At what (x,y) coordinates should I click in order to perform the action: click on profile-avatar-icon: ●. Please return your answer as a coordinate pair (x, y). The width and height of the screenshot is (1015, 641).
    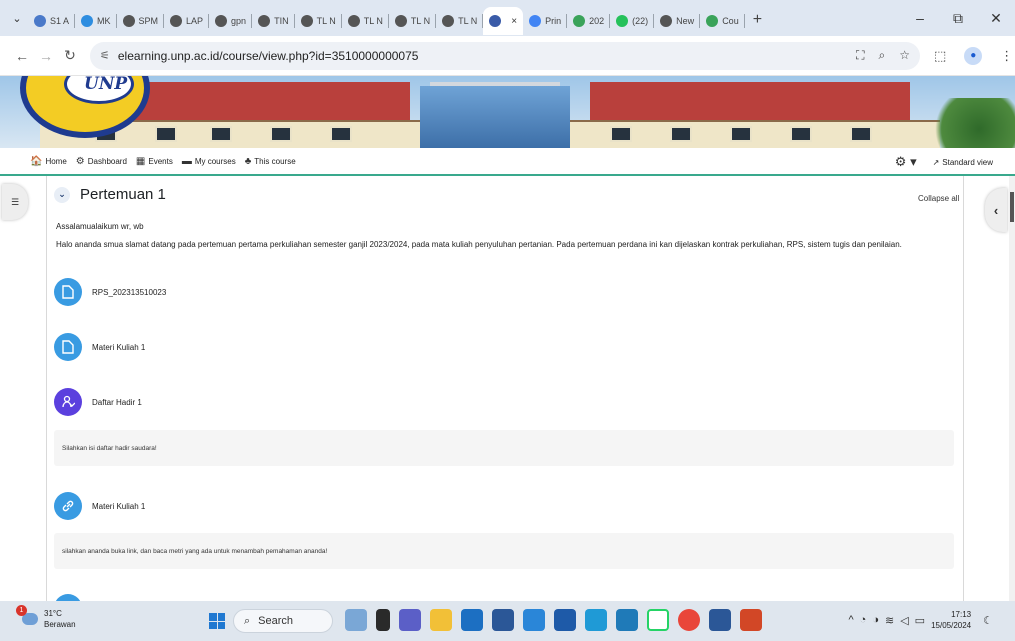
    Looking at the image, I should click on (973, 55).